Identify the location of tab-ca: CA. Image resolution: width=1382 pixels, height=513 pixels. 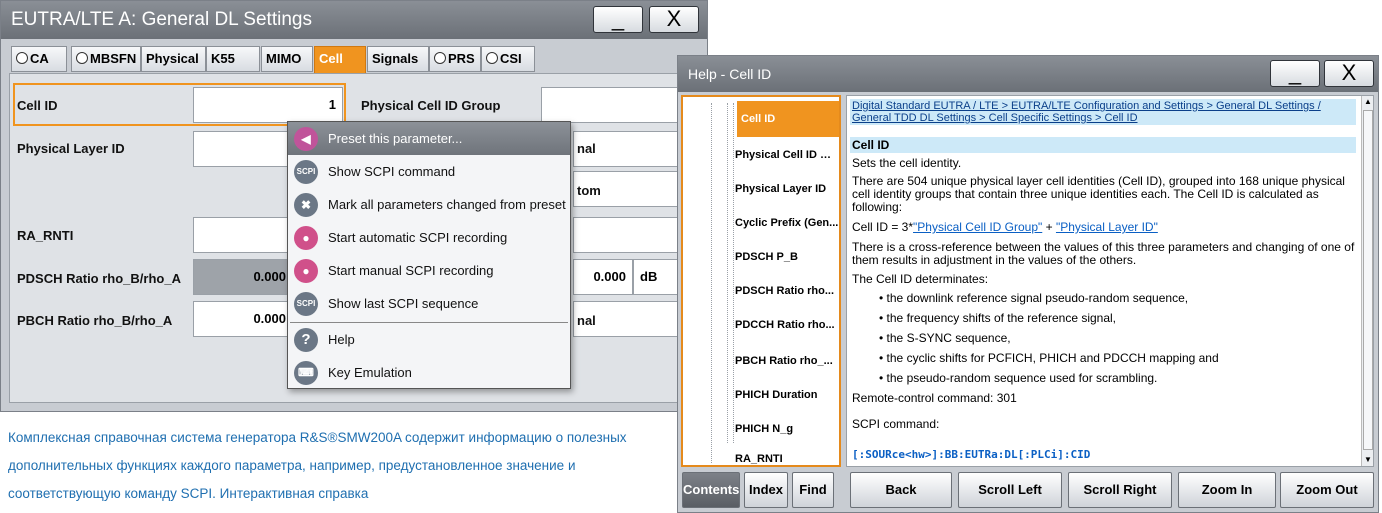
(39, 59).